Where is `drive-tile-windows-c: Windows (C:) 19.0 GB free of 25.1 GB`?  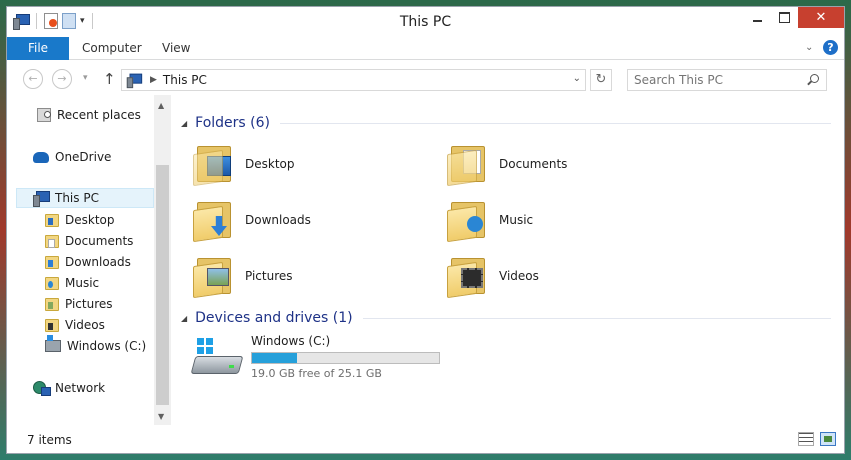
drive-tile-windows-c: Windows (C:) 19.0 GB free of 25.1 GB is located at coordinates (321, 356).